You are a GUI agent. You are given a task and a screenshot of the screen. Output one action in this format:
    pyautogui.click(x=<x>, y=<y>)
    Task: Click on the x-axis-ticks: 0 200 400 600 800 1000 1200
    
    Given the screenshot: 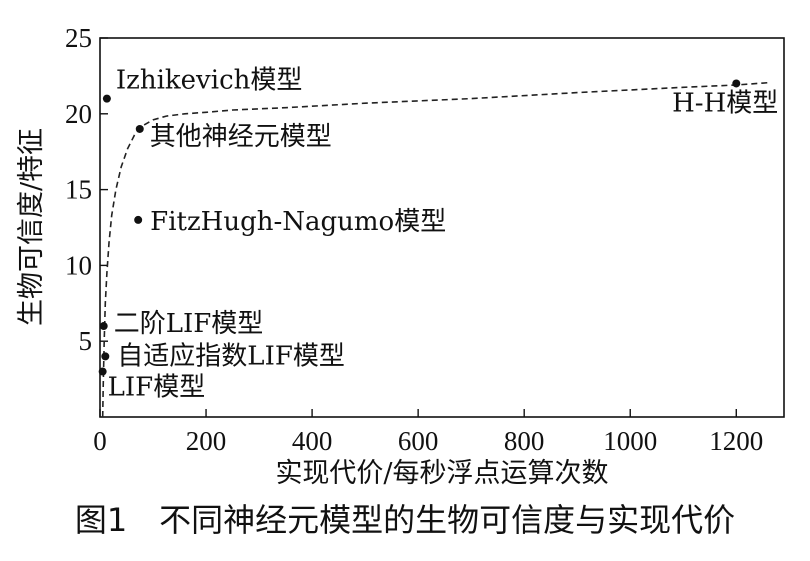 What is the action you would take?
    pyautogui.click(x=428, y=432)
    